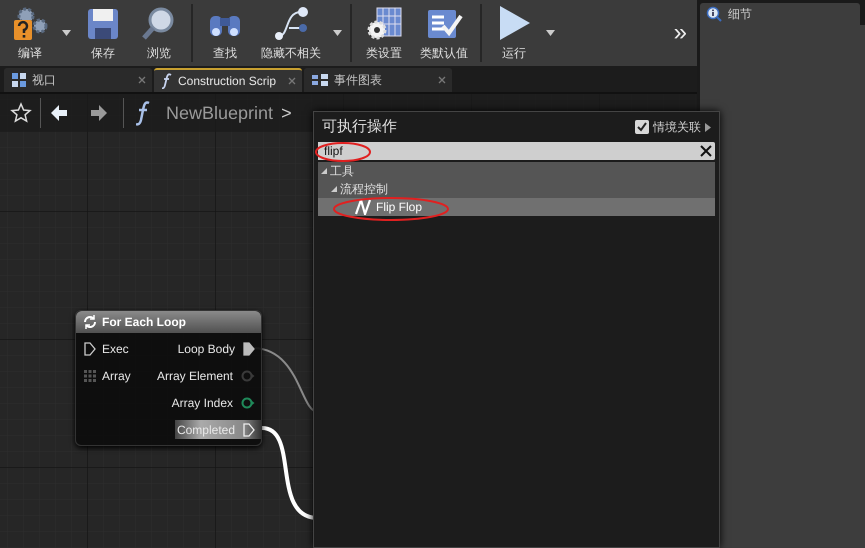 The width and height of the screenshot is (865, 548). I want to click on details-tab: 细节, so click(780, 14).